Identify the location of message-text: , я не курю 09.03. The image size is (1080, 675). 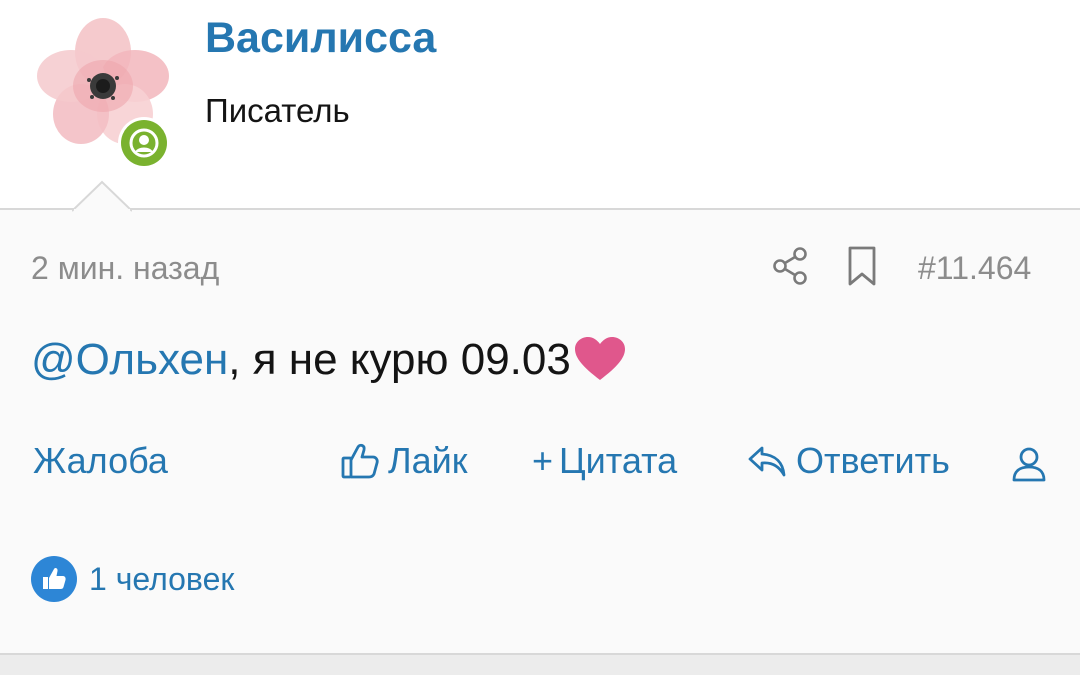
(399, 359).